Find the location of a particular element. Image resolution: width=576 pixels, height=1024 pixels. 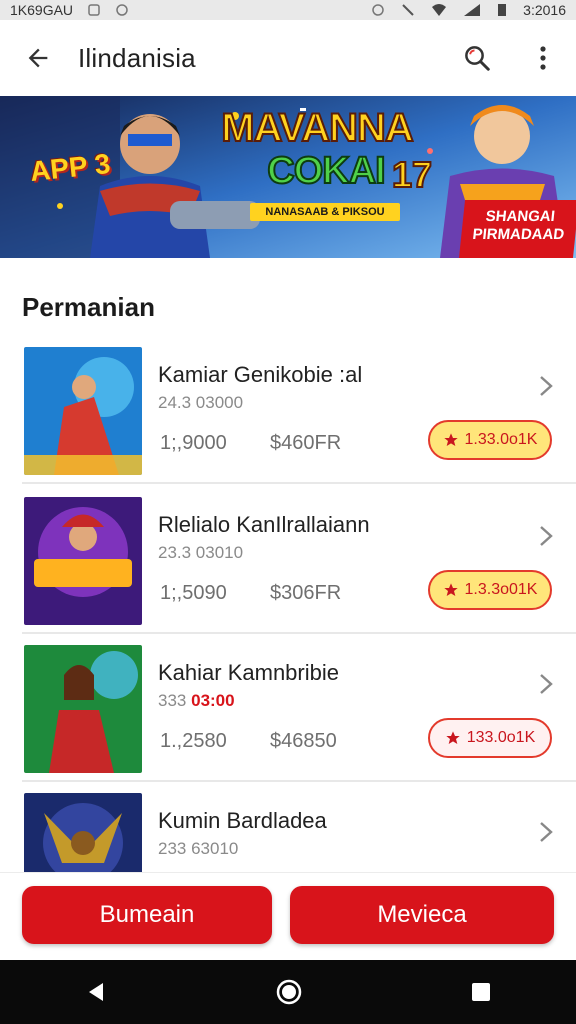

status-bar: 1K69GAU 3:2016 is located at coordinates (288, 10).